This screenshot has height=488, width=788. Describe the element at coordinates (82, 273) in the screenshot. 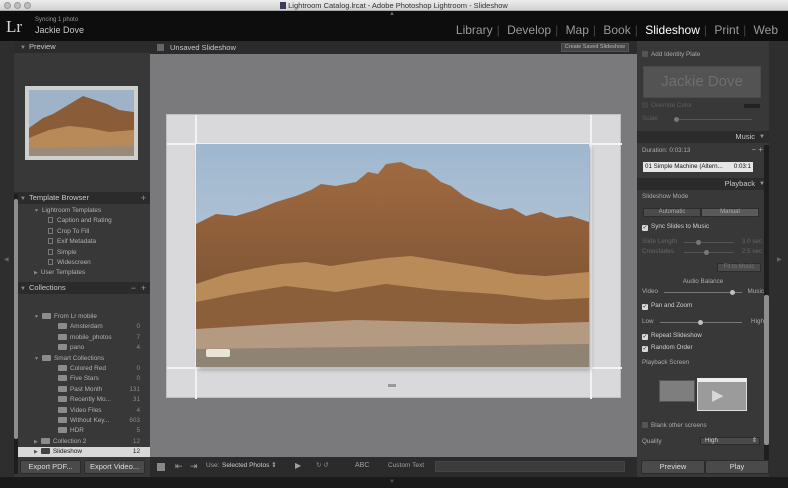

I see `list-item: ▶ User Templates` at that location.